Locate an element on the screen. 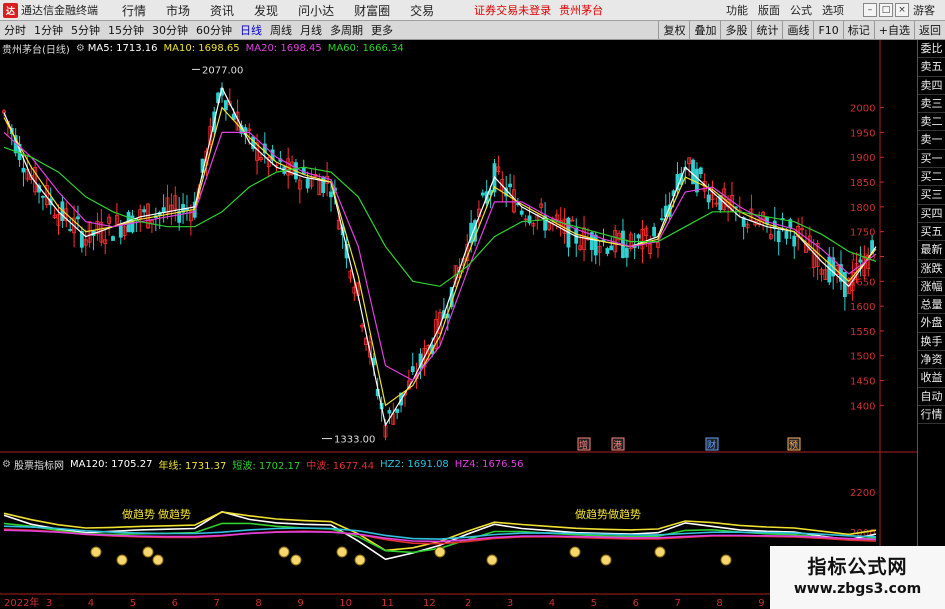  side-item-change: 涨跌 is located at coordinates (931, 269).